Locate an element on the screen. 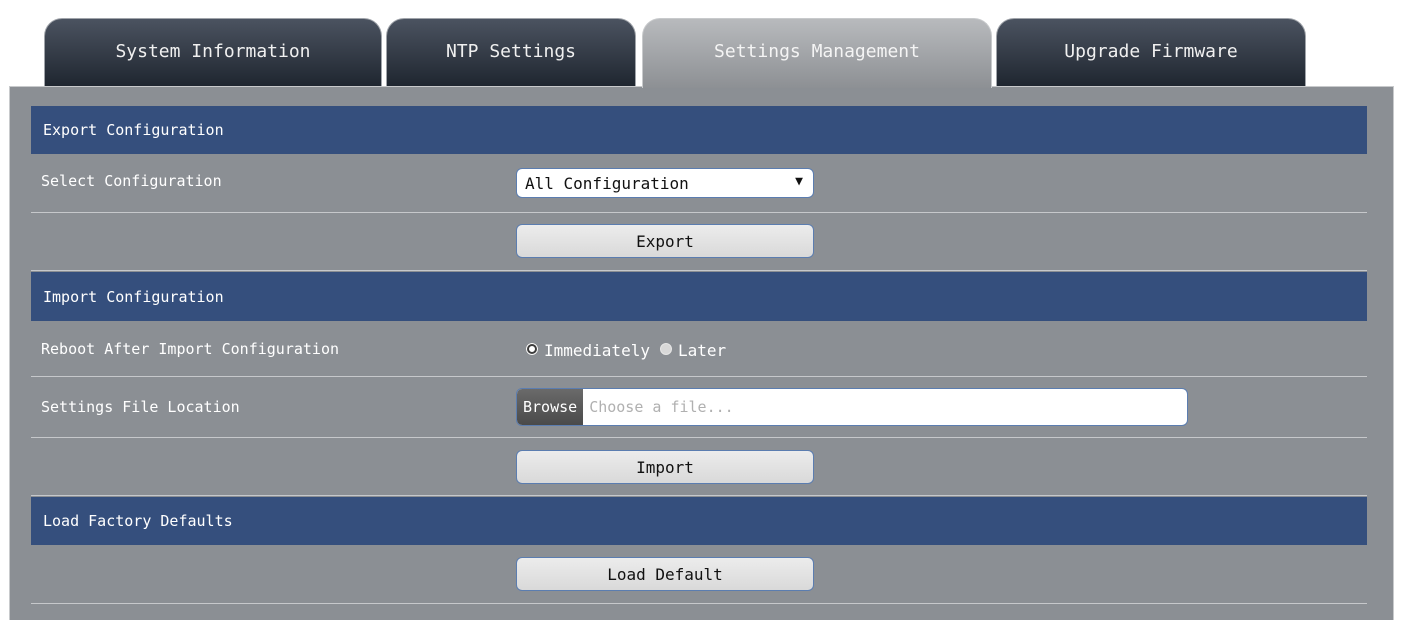 The image size is (1407, 620). import-configuration-header: Import Configuration is located at coordinates (699, 296).